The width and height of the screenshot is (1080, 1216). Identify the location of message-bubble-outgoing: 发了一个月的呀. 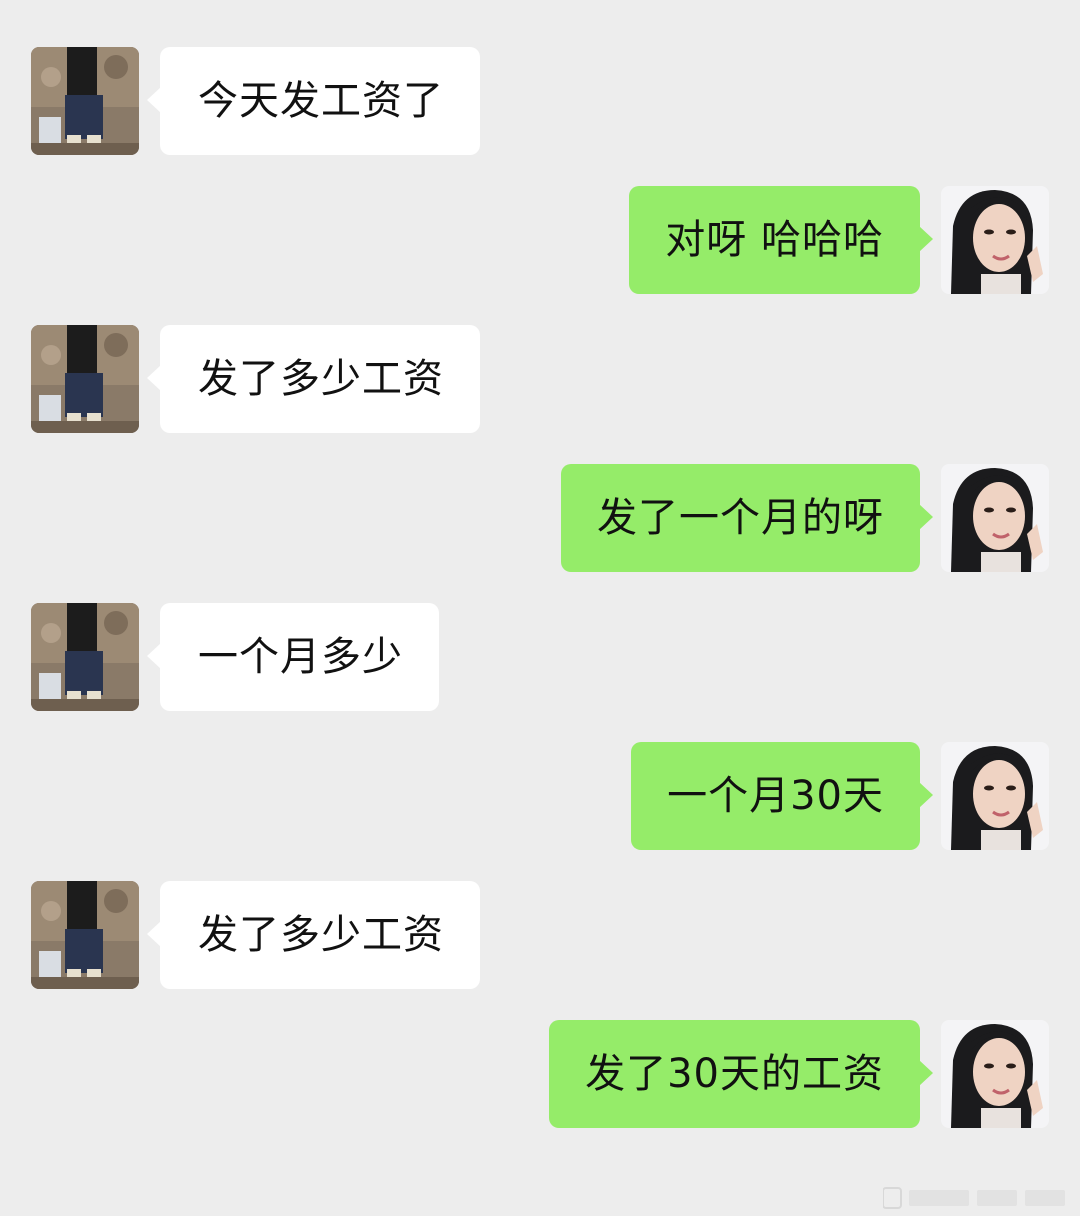
(747, 518).